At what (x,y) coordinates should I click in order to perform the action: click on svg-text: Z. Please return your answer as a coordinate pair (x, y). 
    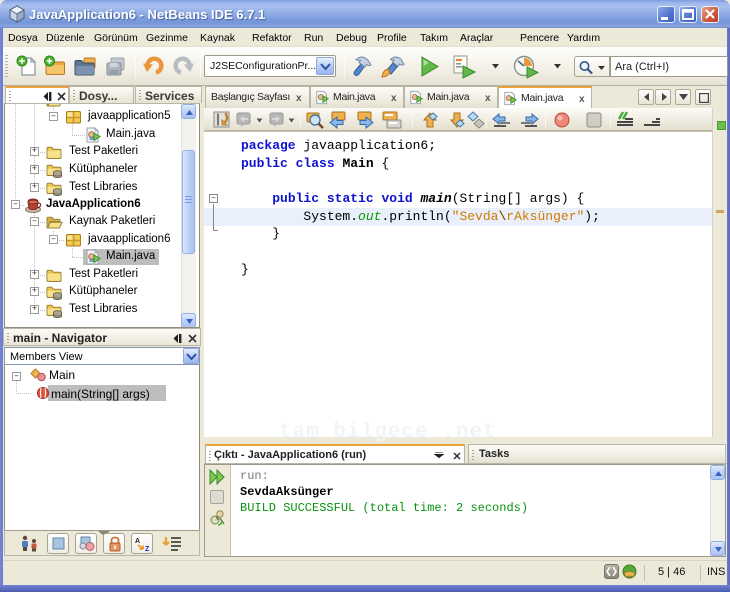
    Looking at the image, I should click on (147, 549).